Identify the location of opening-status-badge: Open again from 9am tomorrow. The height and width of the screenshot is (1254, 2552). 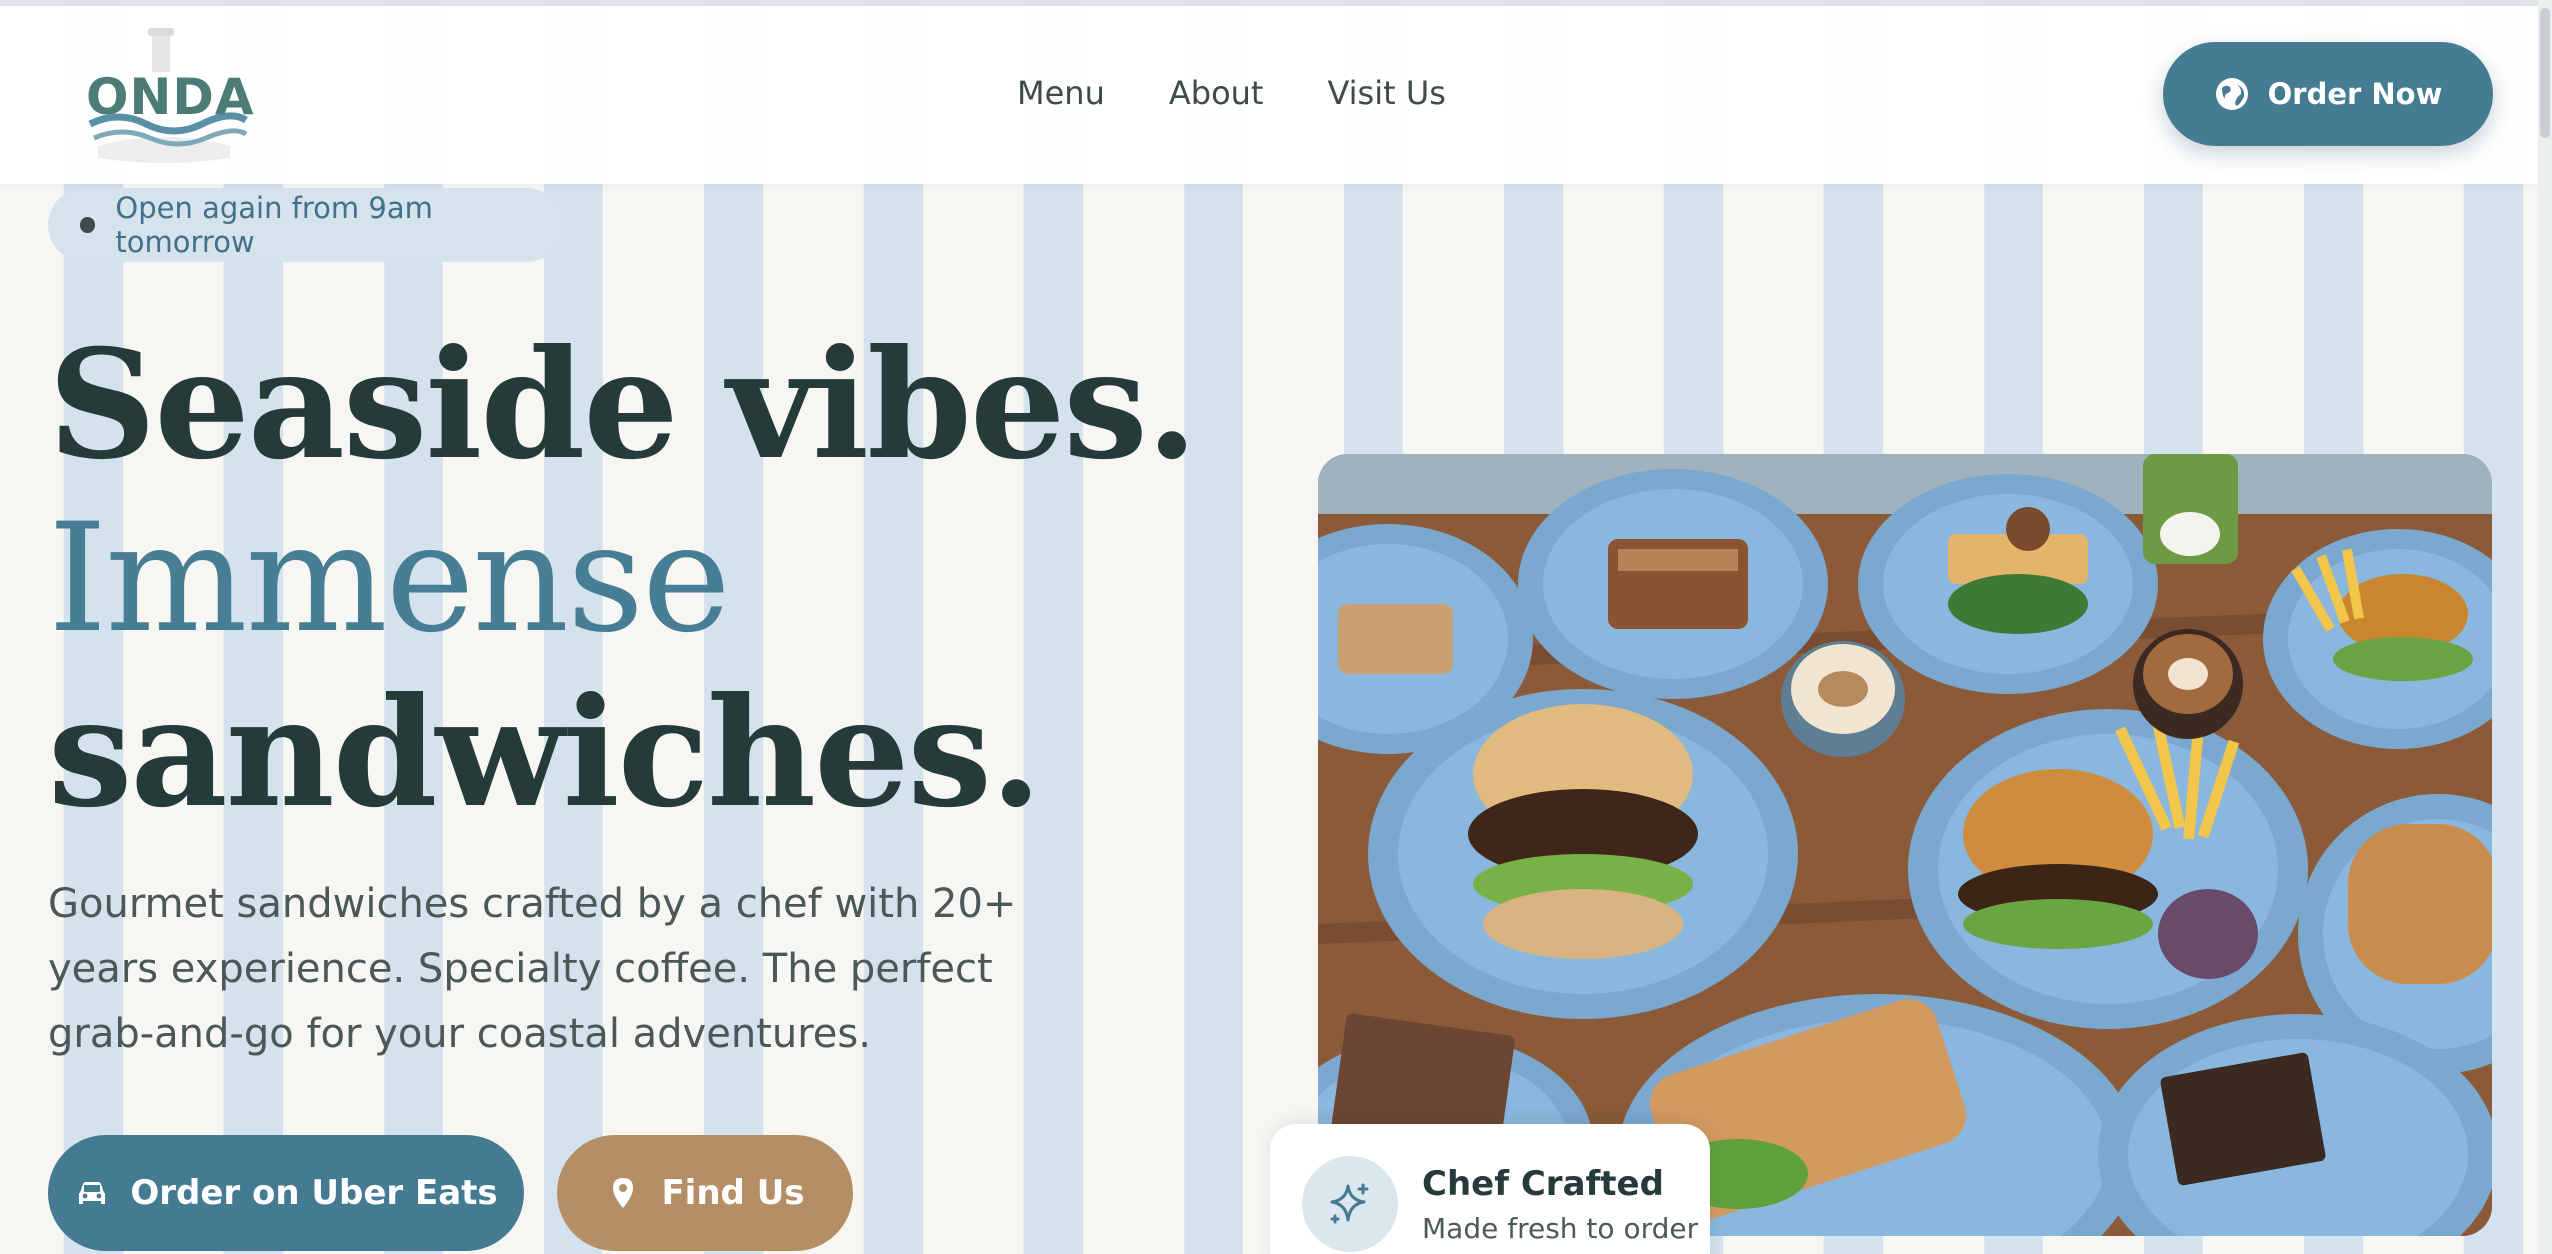
(306, 225).